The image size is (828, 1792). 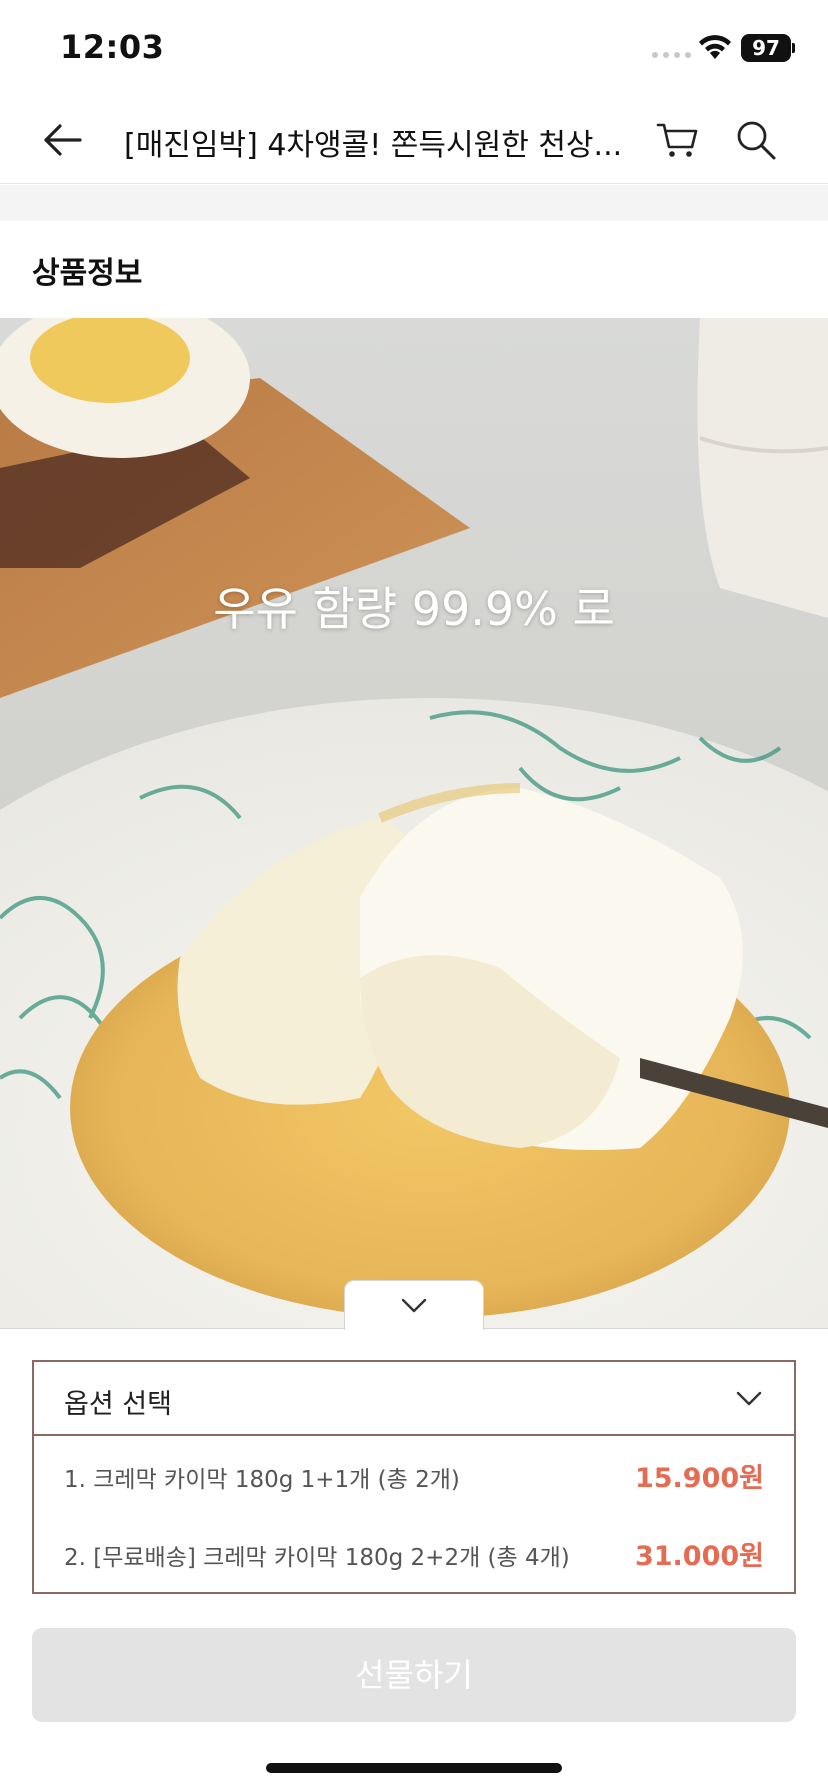 What do you see at coordinates (699, 1478) in the screenshot?
I see `option-price: 15.900원` at bounding box center [699, 1478].